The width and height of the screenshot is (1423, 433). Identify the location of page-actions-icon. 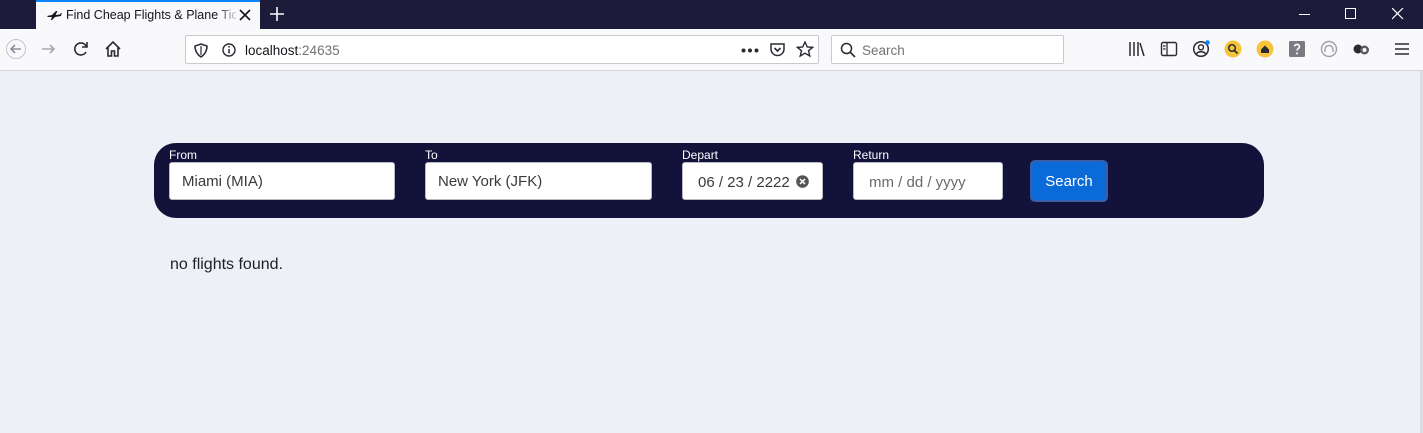
(750, 50).